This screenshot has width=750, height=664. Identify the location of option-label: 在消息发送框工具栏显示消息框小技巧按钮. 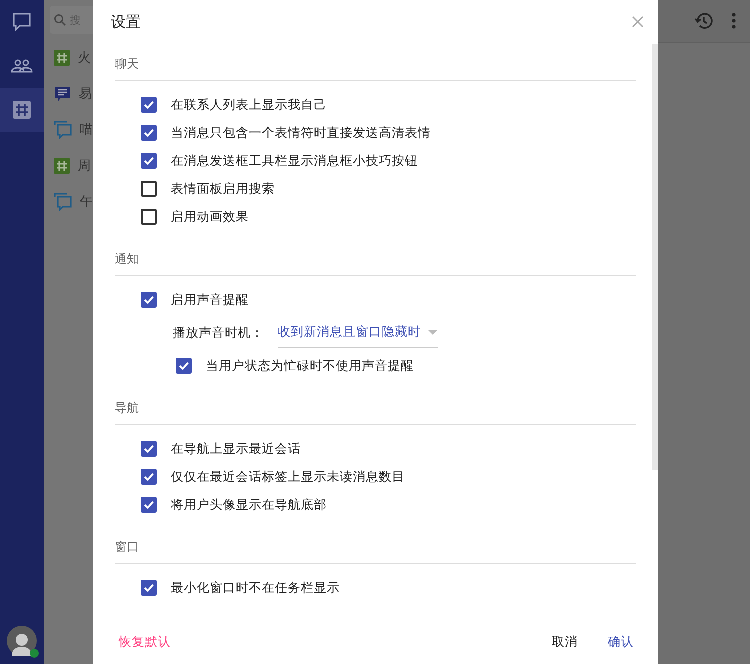
(294, 161).